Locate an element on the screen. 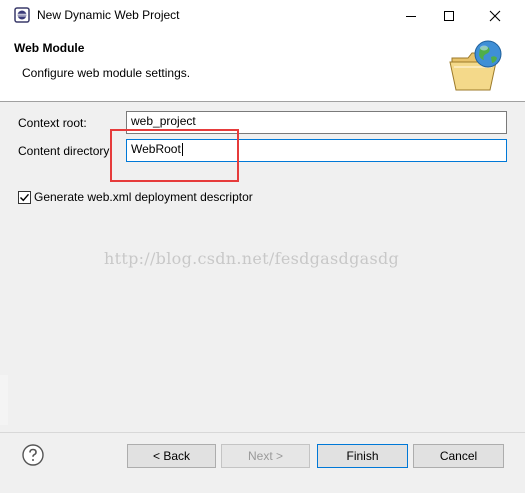 The width and height of the screenshot is (525, 493). background-window-edge is located at coordinates (4, 400).